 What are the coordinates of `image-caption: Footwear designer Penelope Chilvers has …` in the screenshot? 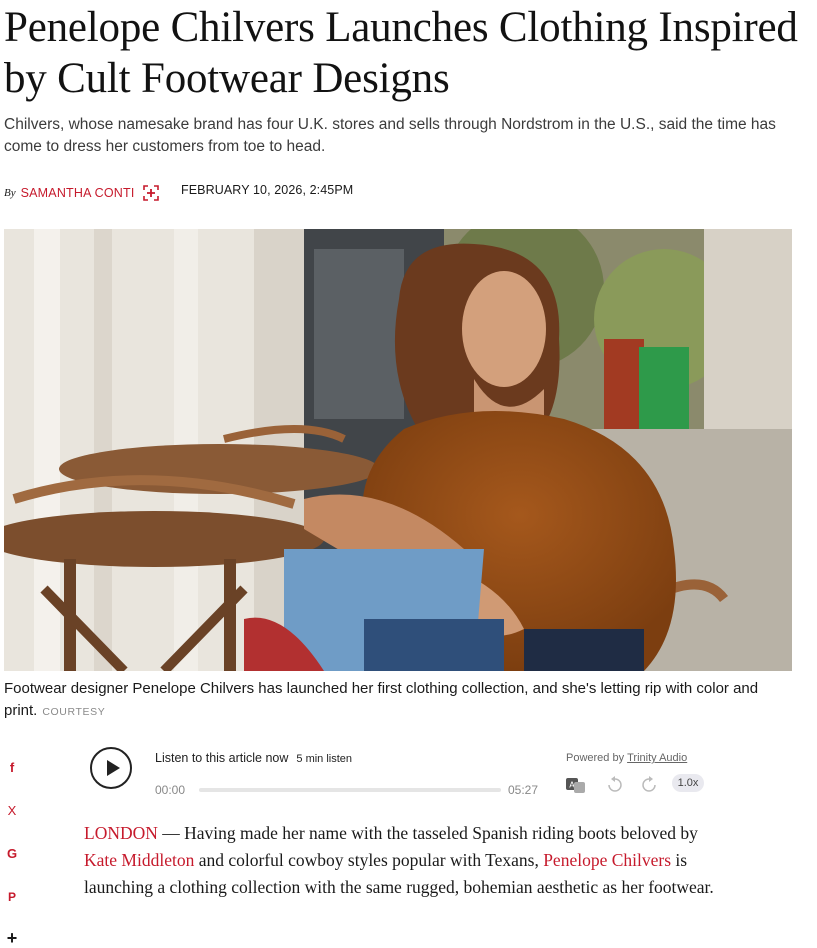 It's located at (404, 700).